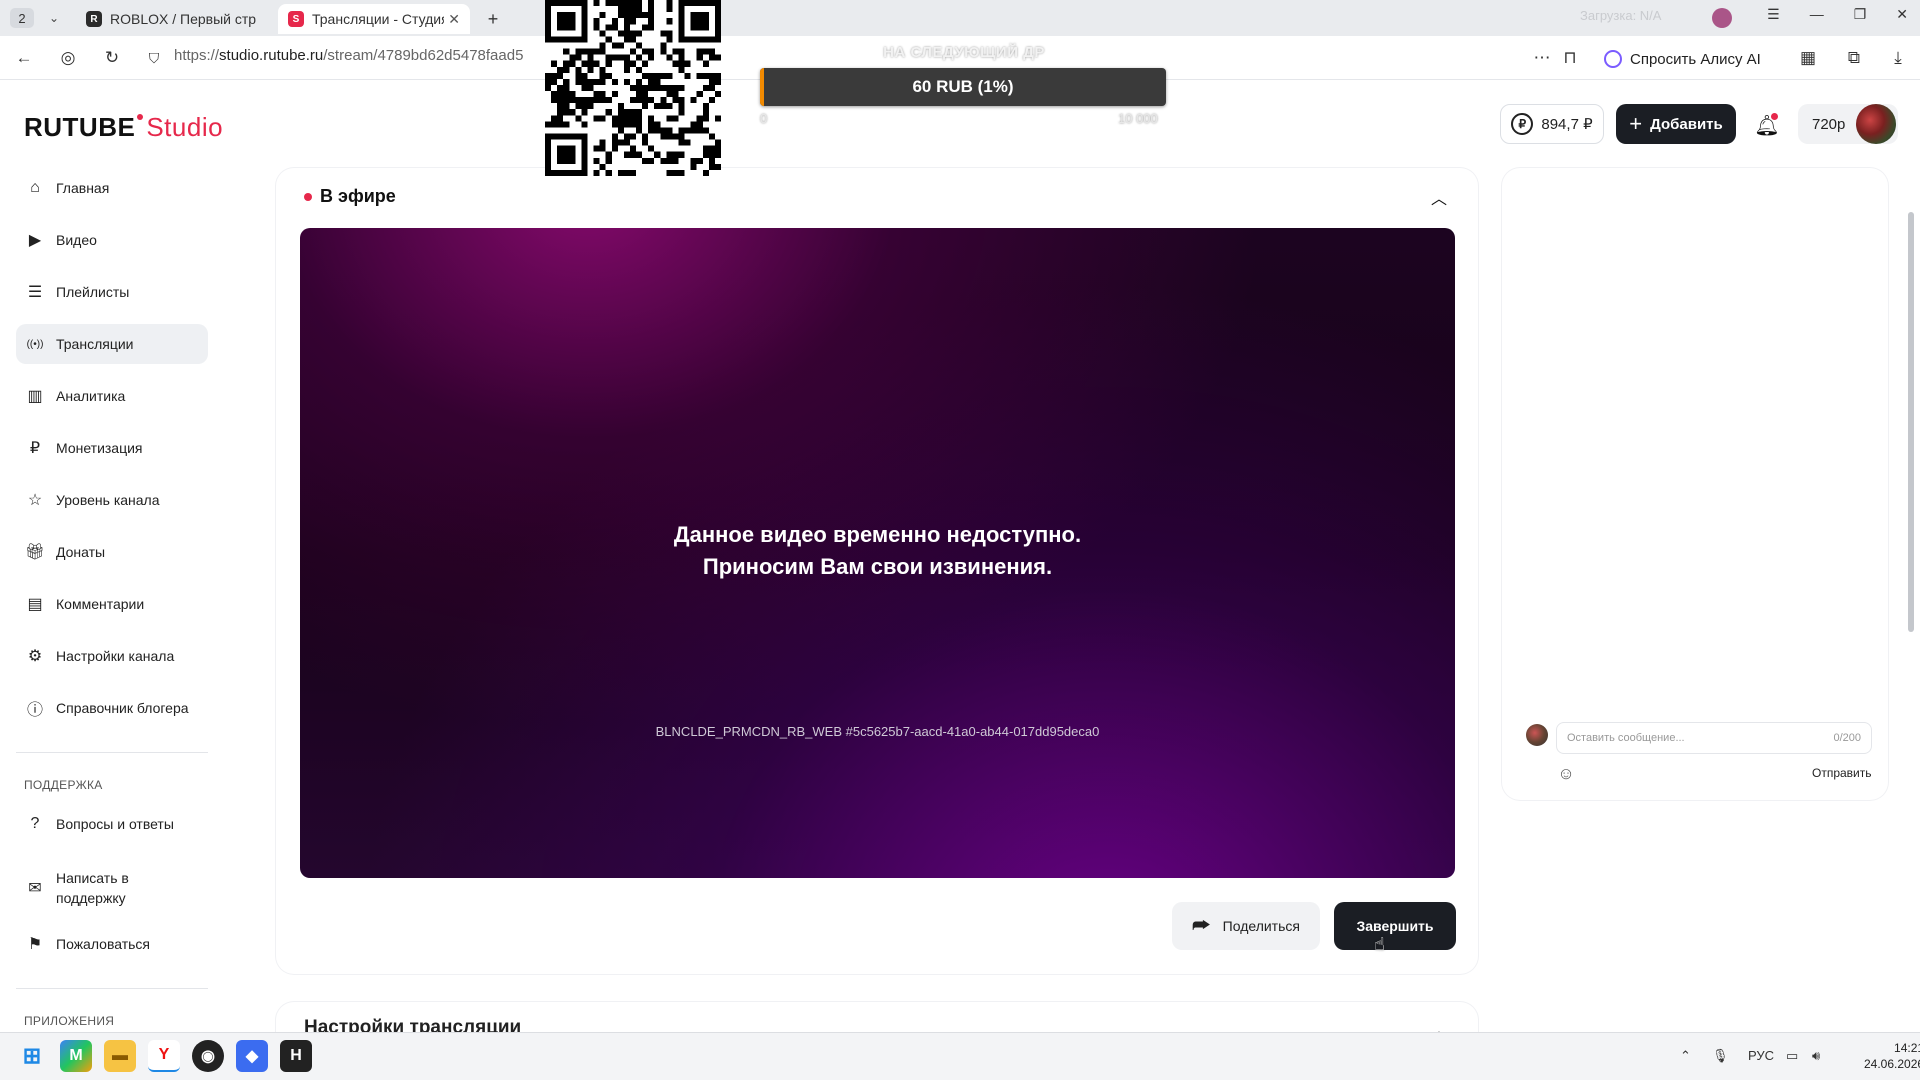 Image resolution: width=1920 pixels, height=1080 pixels. I want to click on donation-goal-max: 10 000, so click(1138, 118).